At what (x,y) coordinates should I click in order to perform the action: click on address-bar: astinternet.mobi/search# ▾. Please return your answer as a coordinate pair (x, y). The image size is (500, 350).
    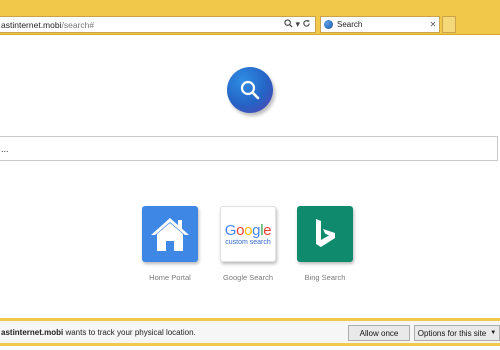
    Looking at the image, I should click on (158, 24).